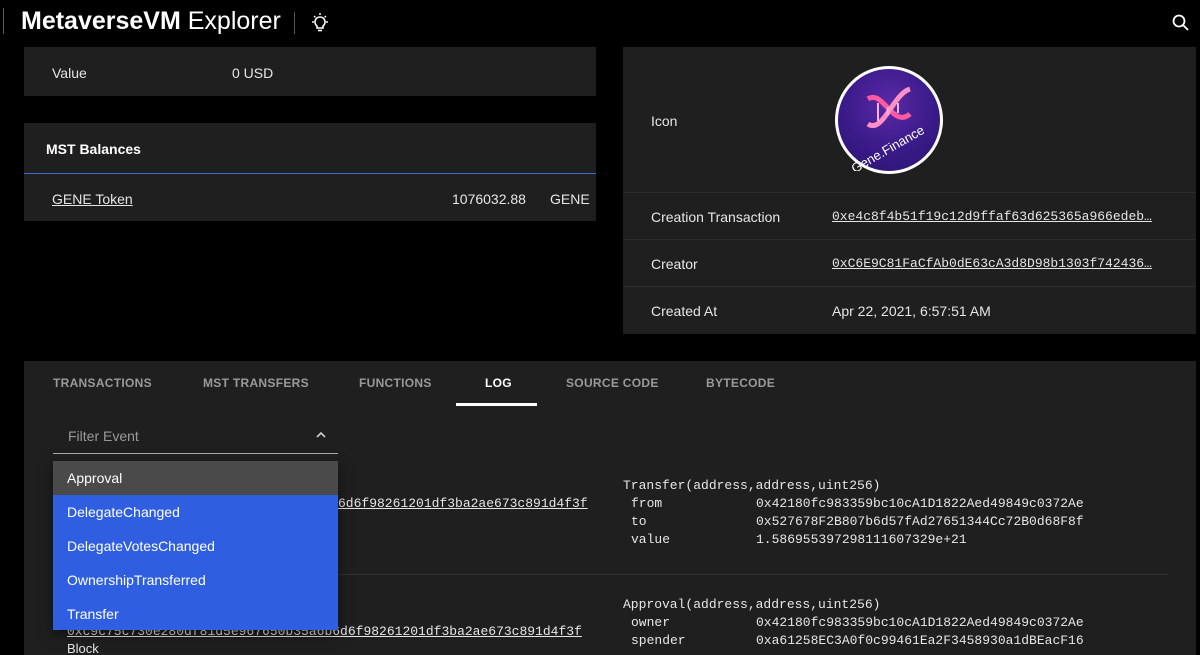 This screenshot has height=655, width=1200. What do you see at coordinates (195, 436) in the screenshot?
I see `filter-event-select: Filter Event` at bounding box center [195, 436].